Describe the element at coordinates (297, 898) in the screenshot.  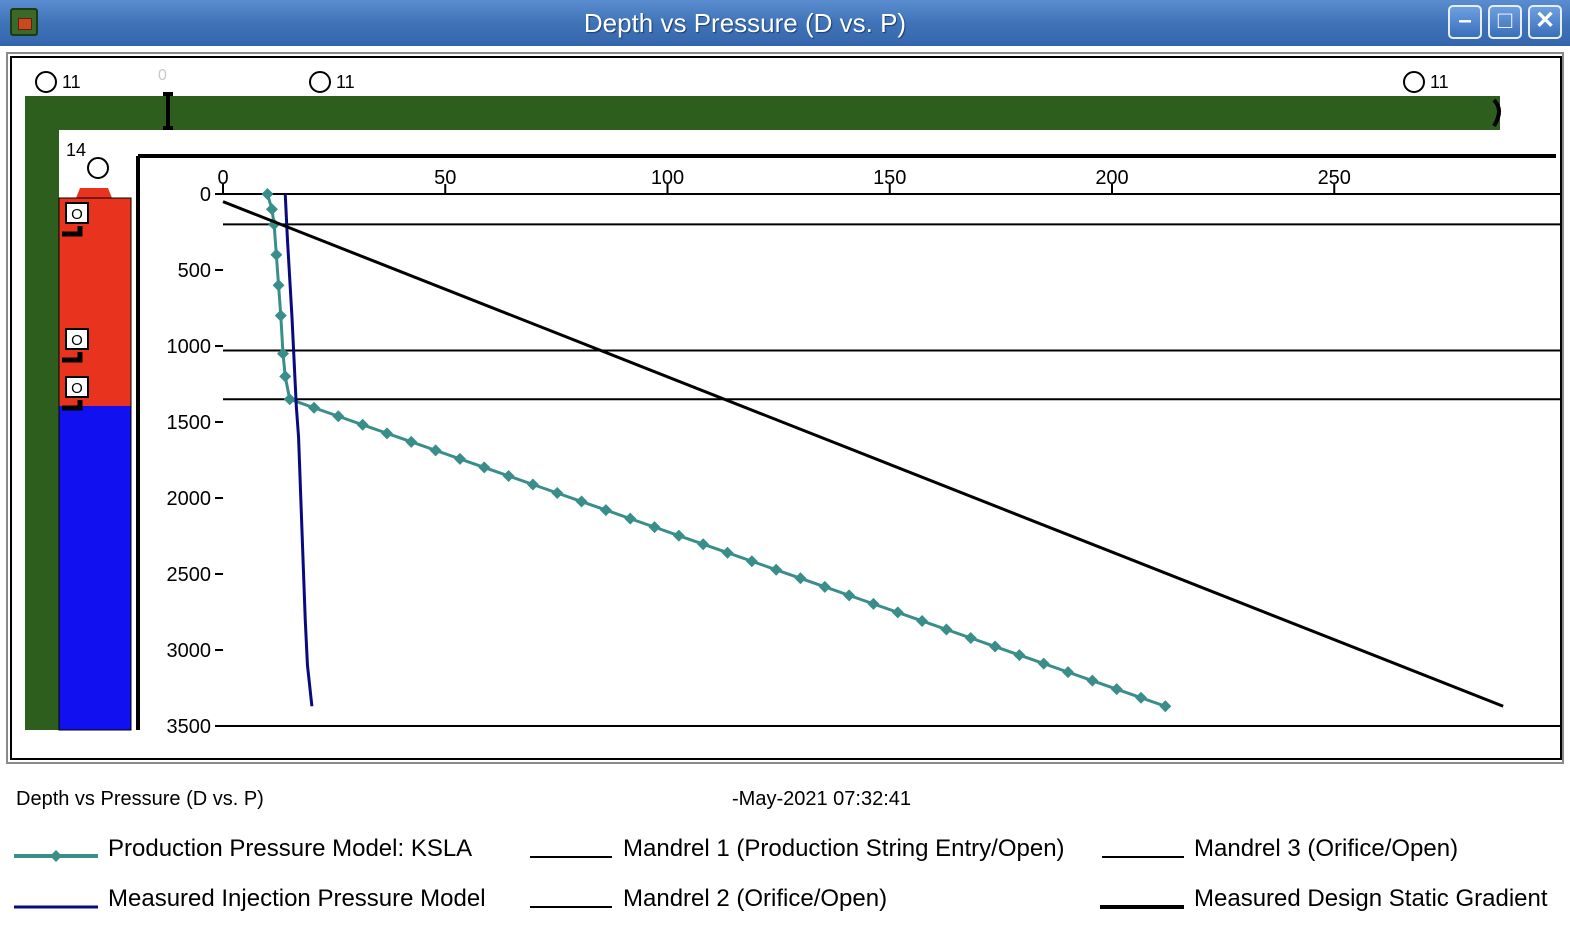
I see `legend-item-injection: Measured Injection Pressure Model` at that location.